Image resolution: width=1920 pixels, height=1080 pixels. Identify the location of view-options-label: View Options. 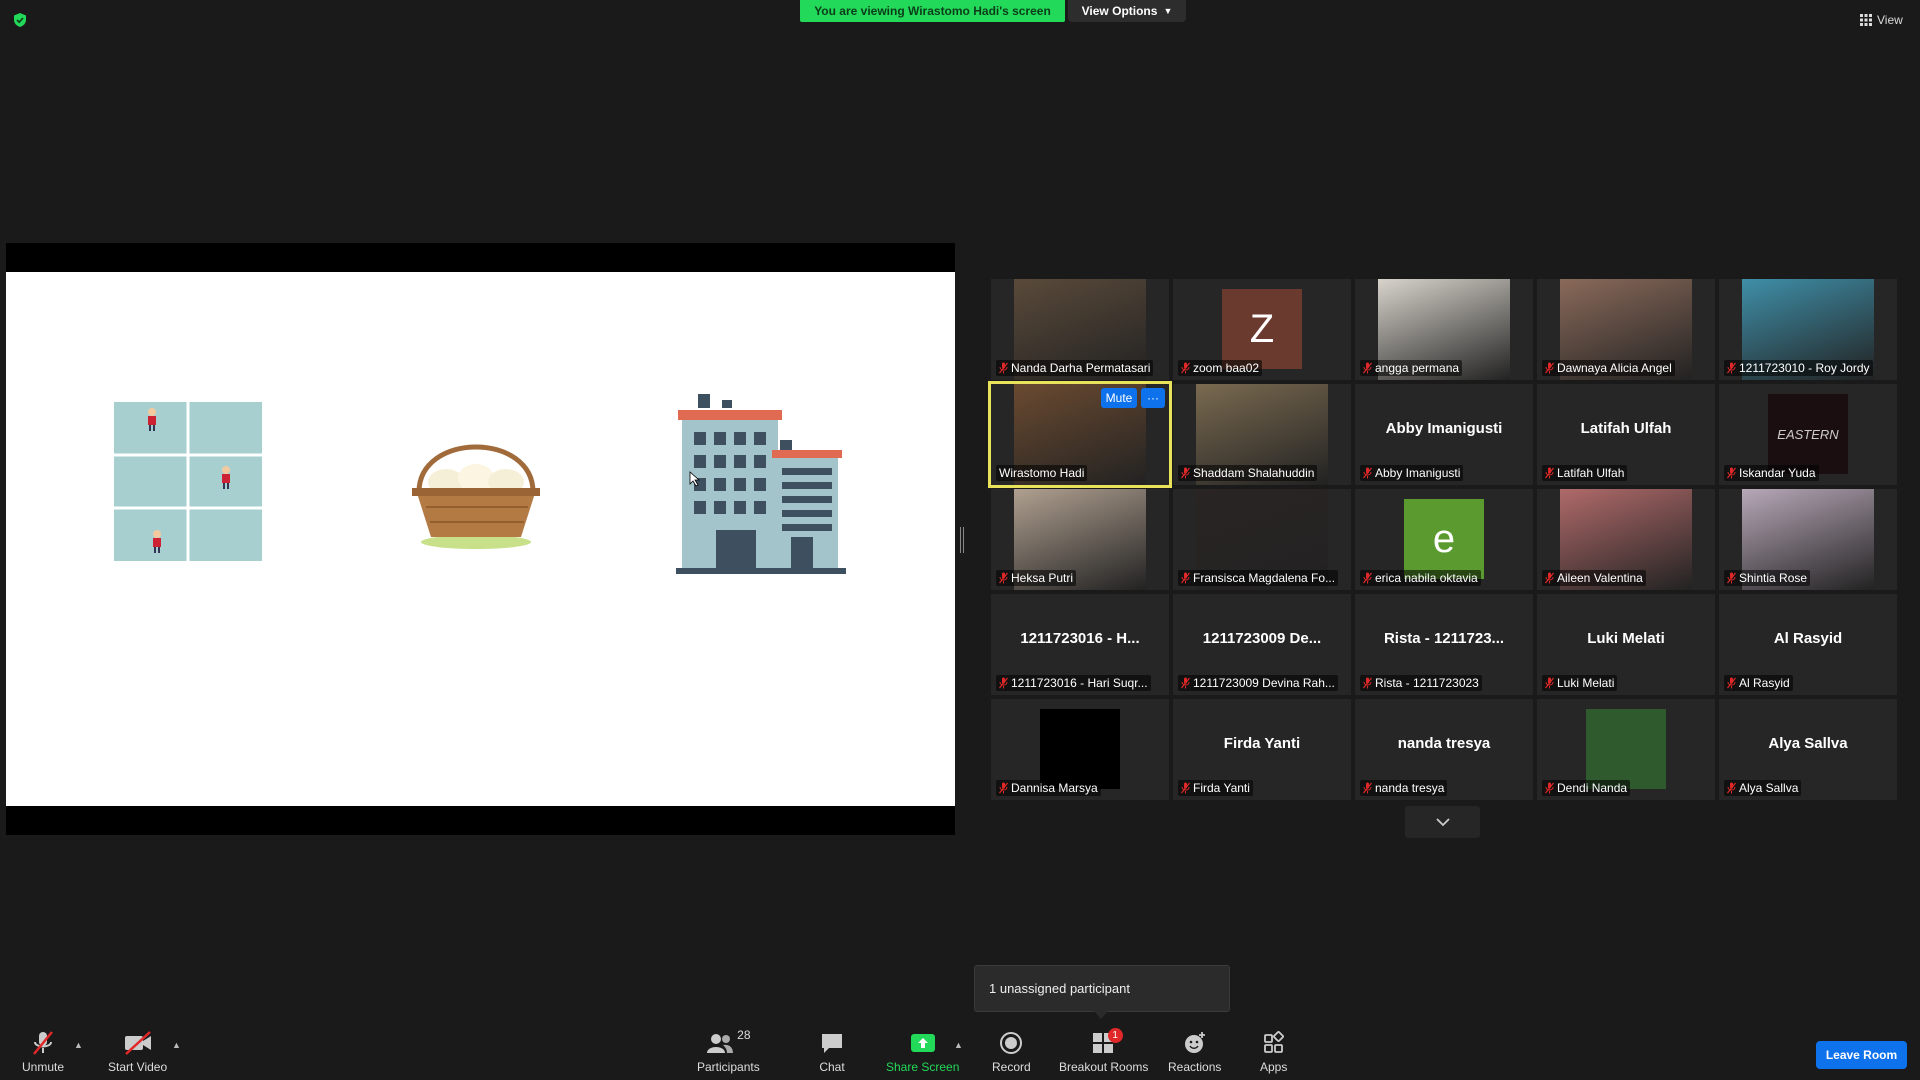
(1119, 11).